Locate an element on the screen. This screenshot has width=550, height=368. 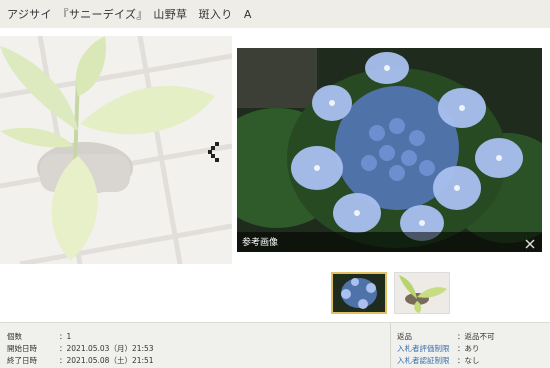
hydrangea-thumbnail is located at coordinates (359, 293).